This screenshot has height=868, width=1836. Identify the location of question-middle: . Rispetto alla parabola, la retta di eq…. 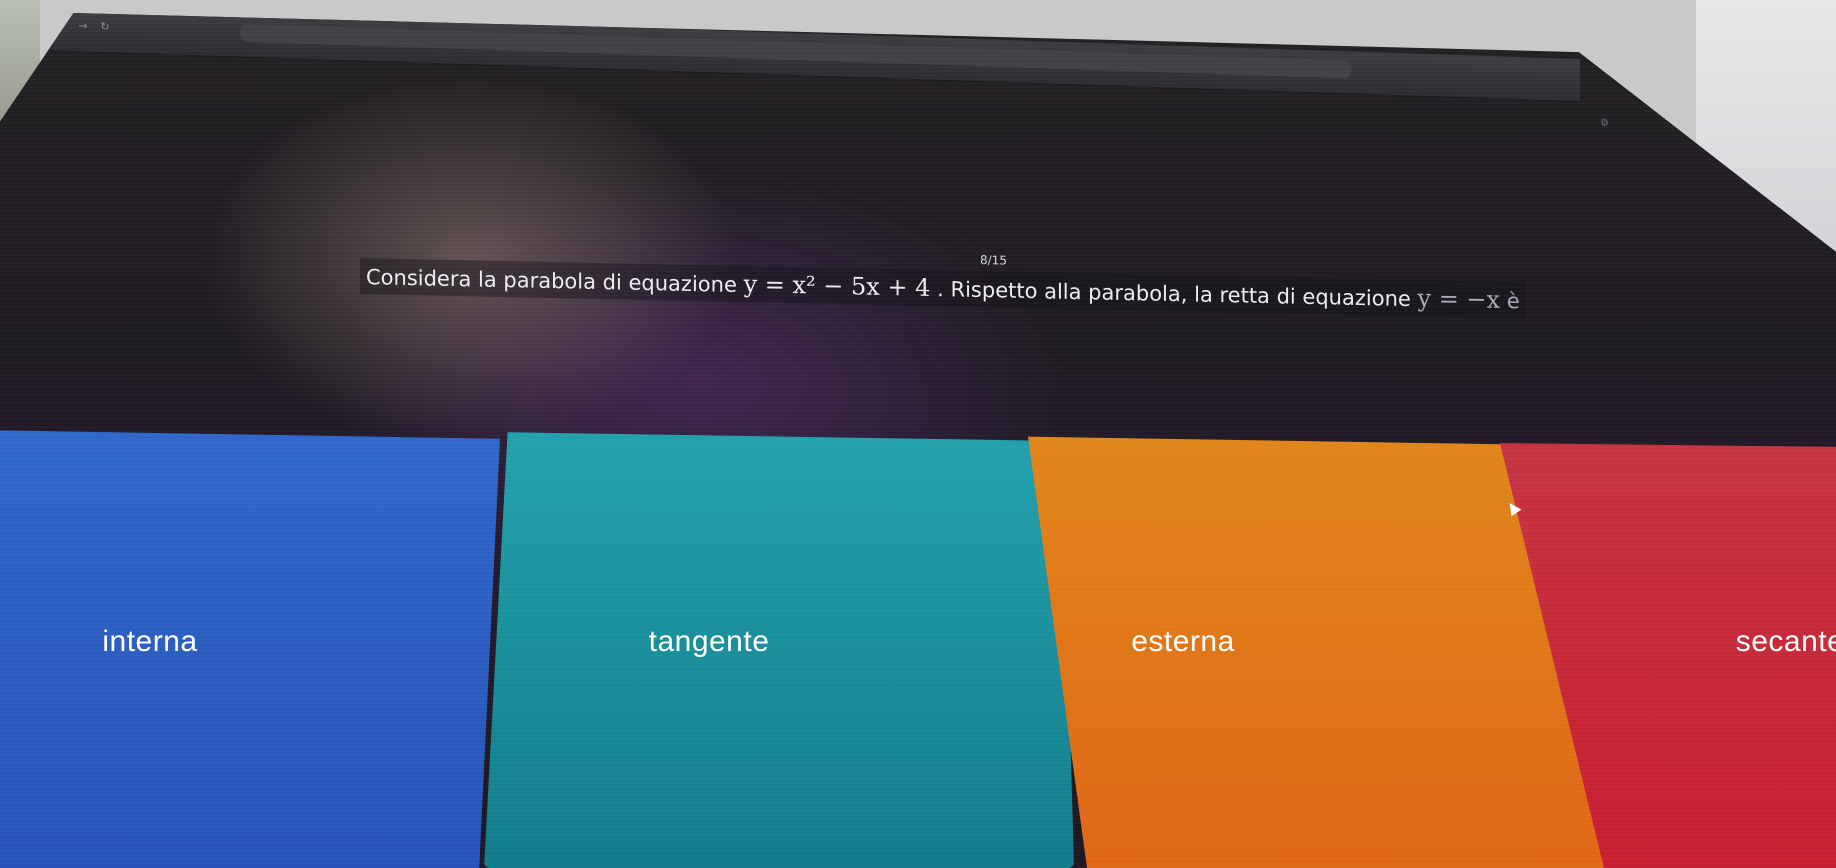
(1174, 294).